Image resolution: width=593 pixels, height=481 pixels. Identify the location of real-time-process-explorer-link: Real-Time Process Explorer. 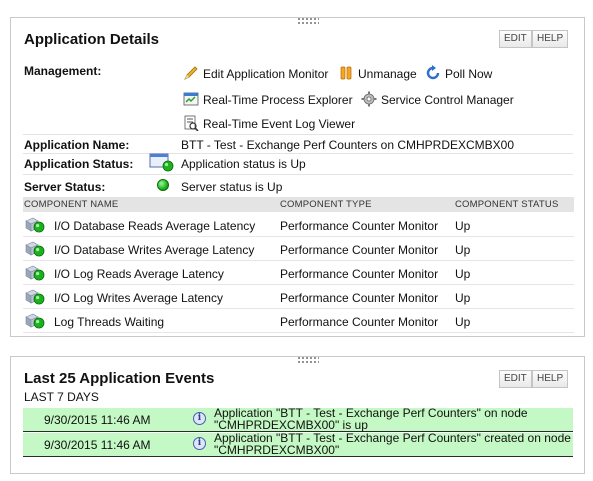
(268, 99).